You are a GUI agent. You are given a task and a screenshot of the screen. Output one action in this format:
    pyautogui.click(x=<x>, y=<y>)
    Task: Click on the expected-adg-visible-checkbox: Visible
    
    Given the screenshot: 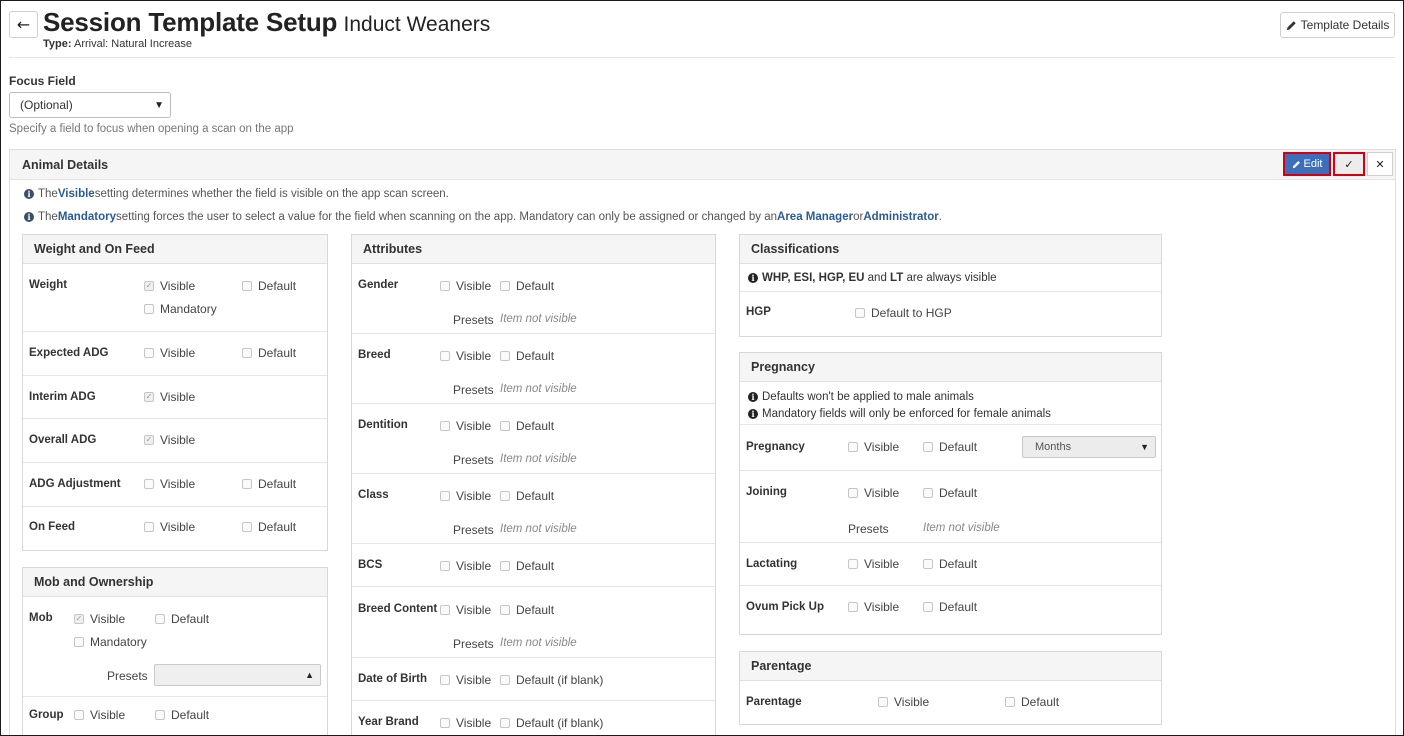 What is the action you would take?
    pyautogui.click(x=169, y=353)
    